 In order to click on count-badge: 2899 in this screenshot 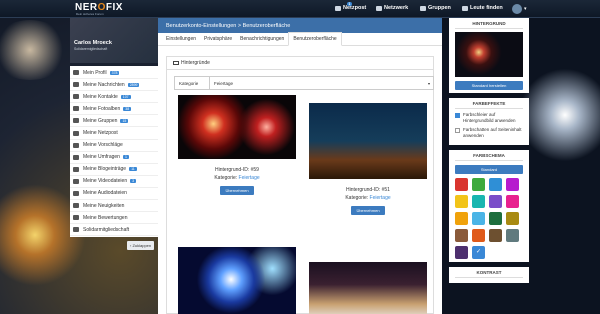, I will do `click(133, 84)`.